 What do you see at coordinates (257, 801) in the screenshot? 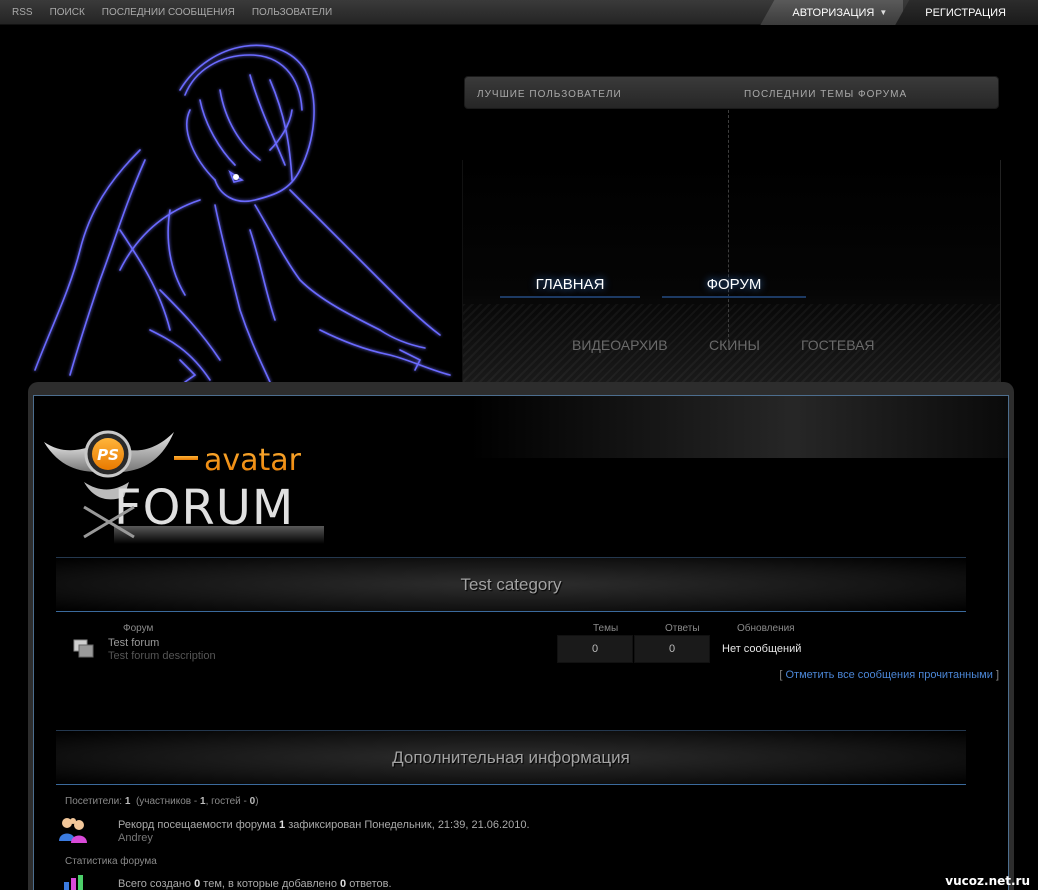
I see `close-paren: )` at bounding box center [257, 801].